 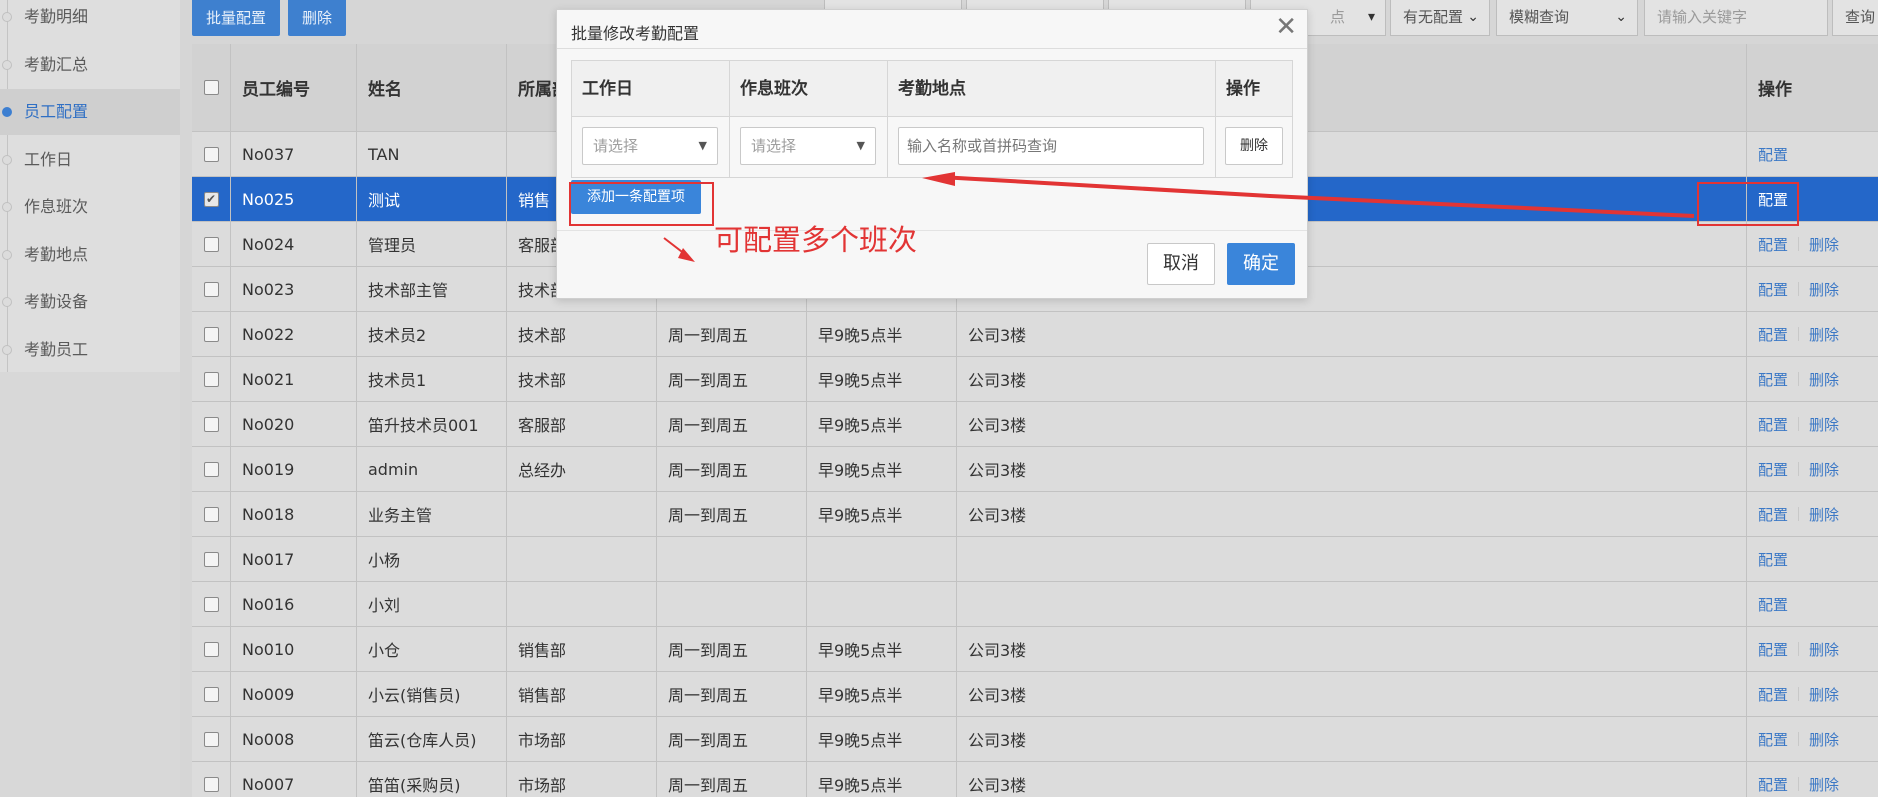 I want to click on keyword-input: 请输入关键字, so click(x=1736, y=18).